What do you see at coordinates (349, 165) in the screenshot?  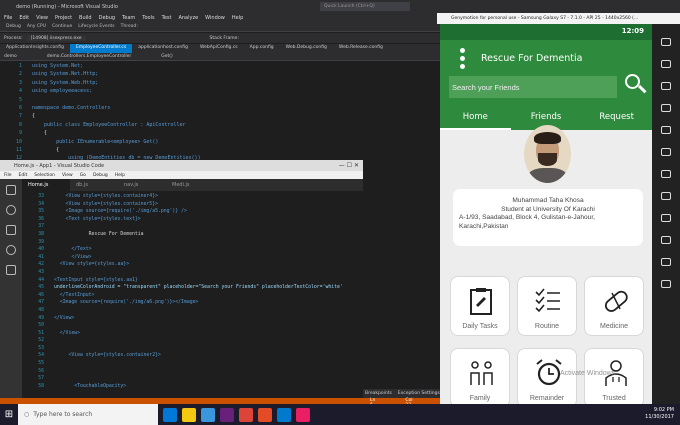 I see `vscode-window-controls: — ☐ ✕` at bounding box center [349, 165].